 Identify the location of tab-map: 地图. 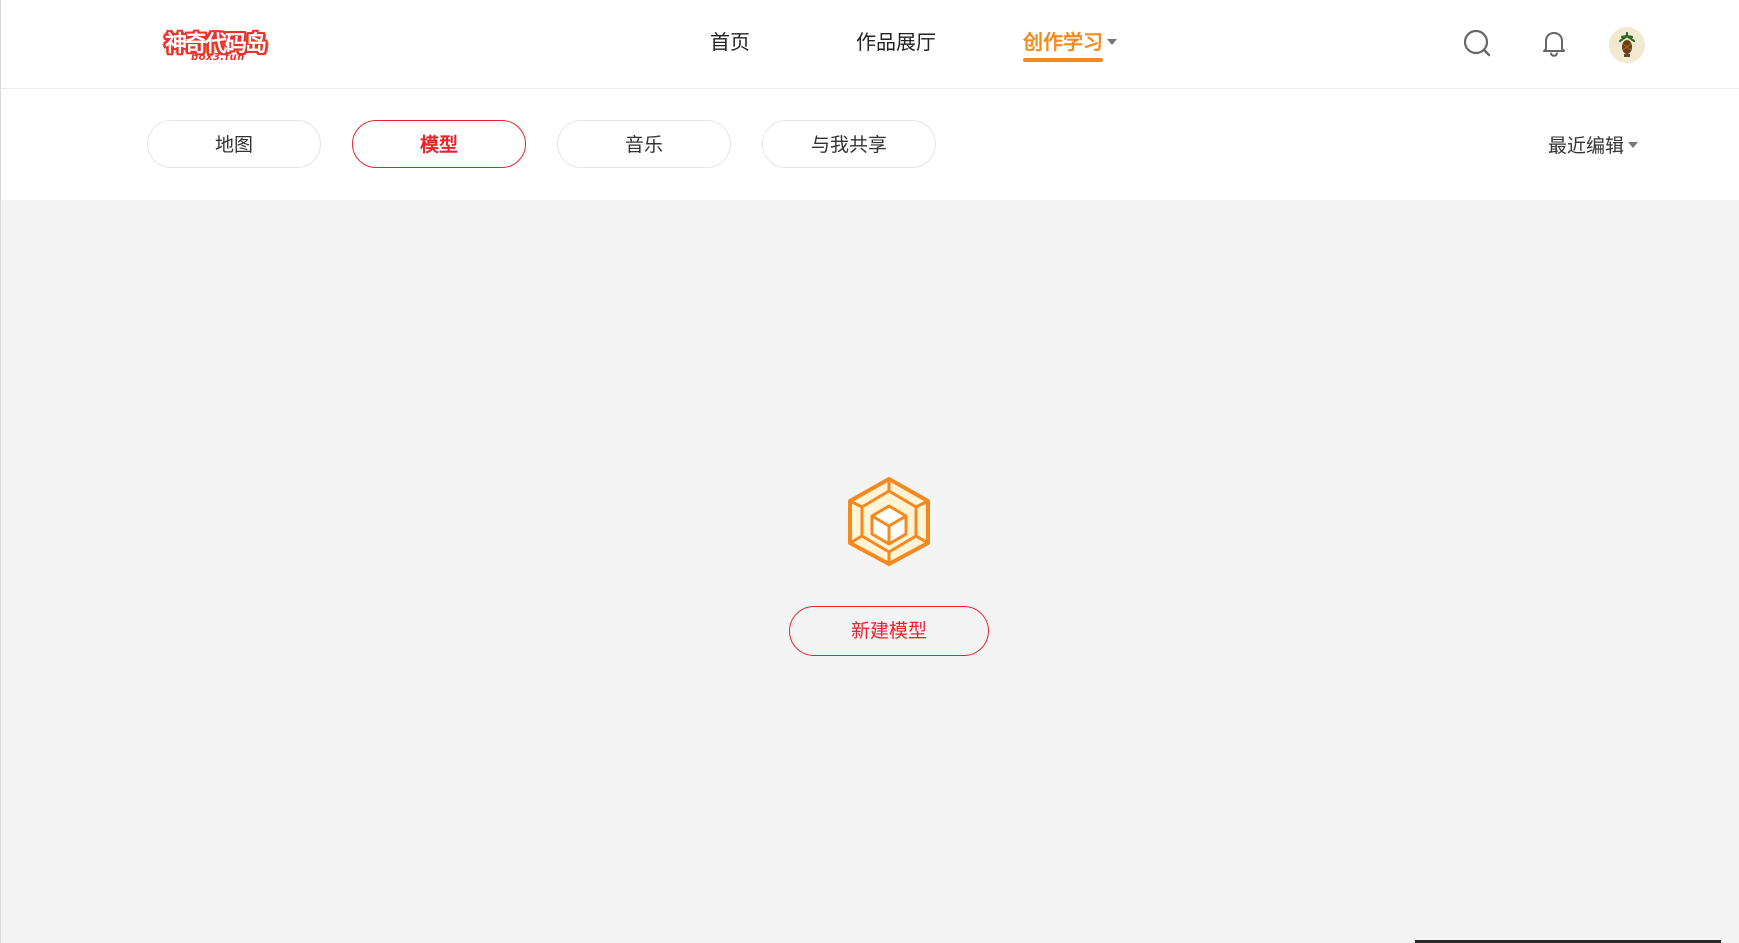
(234, 144).